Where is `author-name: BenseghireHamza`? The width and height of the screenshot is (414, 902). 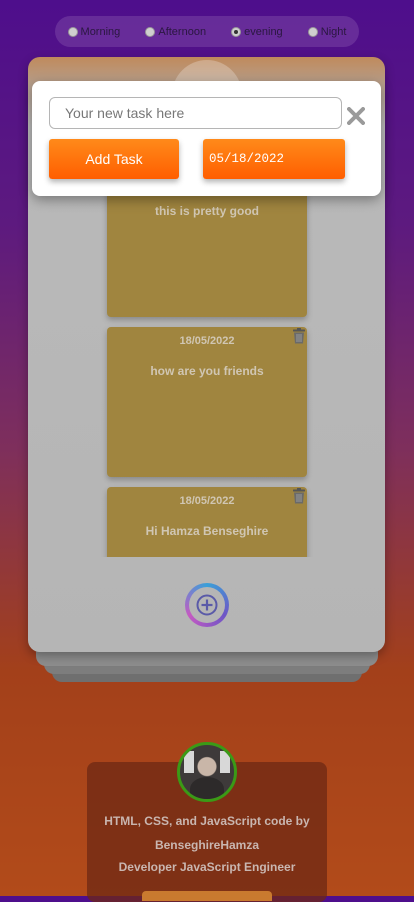
author-name: BenseghireHamza is located at coordinates (207, 845).